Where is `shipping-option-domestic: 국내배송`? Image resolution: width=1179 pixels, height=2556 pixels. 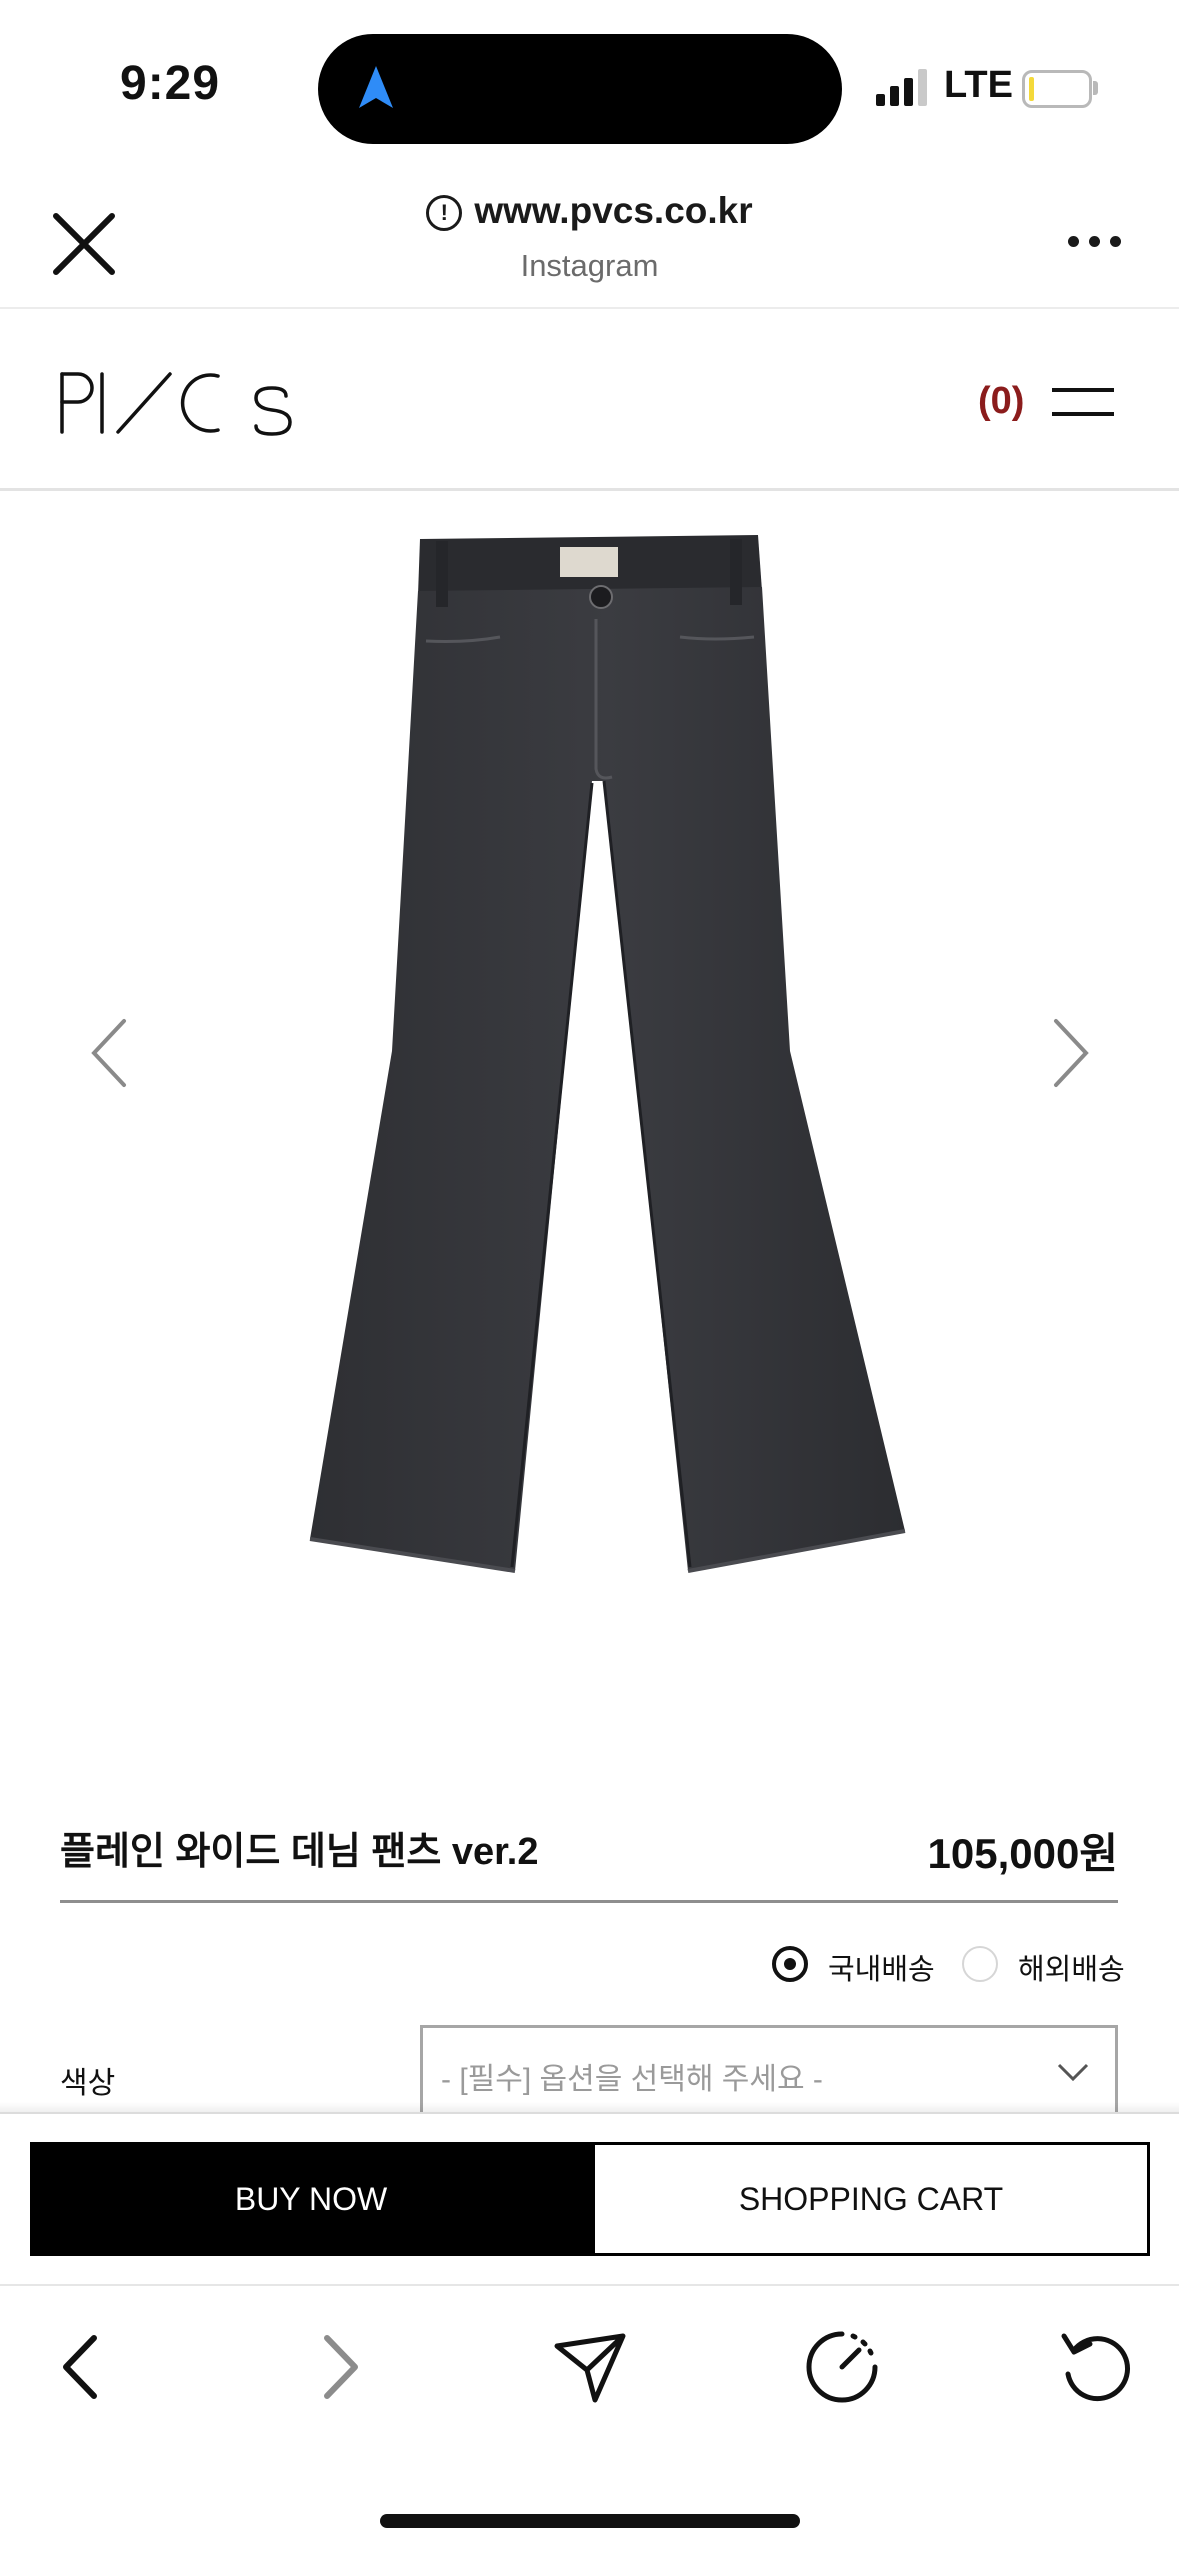 shipping-option-domestic: 국내배송 is located at coordinates (853, 1964).